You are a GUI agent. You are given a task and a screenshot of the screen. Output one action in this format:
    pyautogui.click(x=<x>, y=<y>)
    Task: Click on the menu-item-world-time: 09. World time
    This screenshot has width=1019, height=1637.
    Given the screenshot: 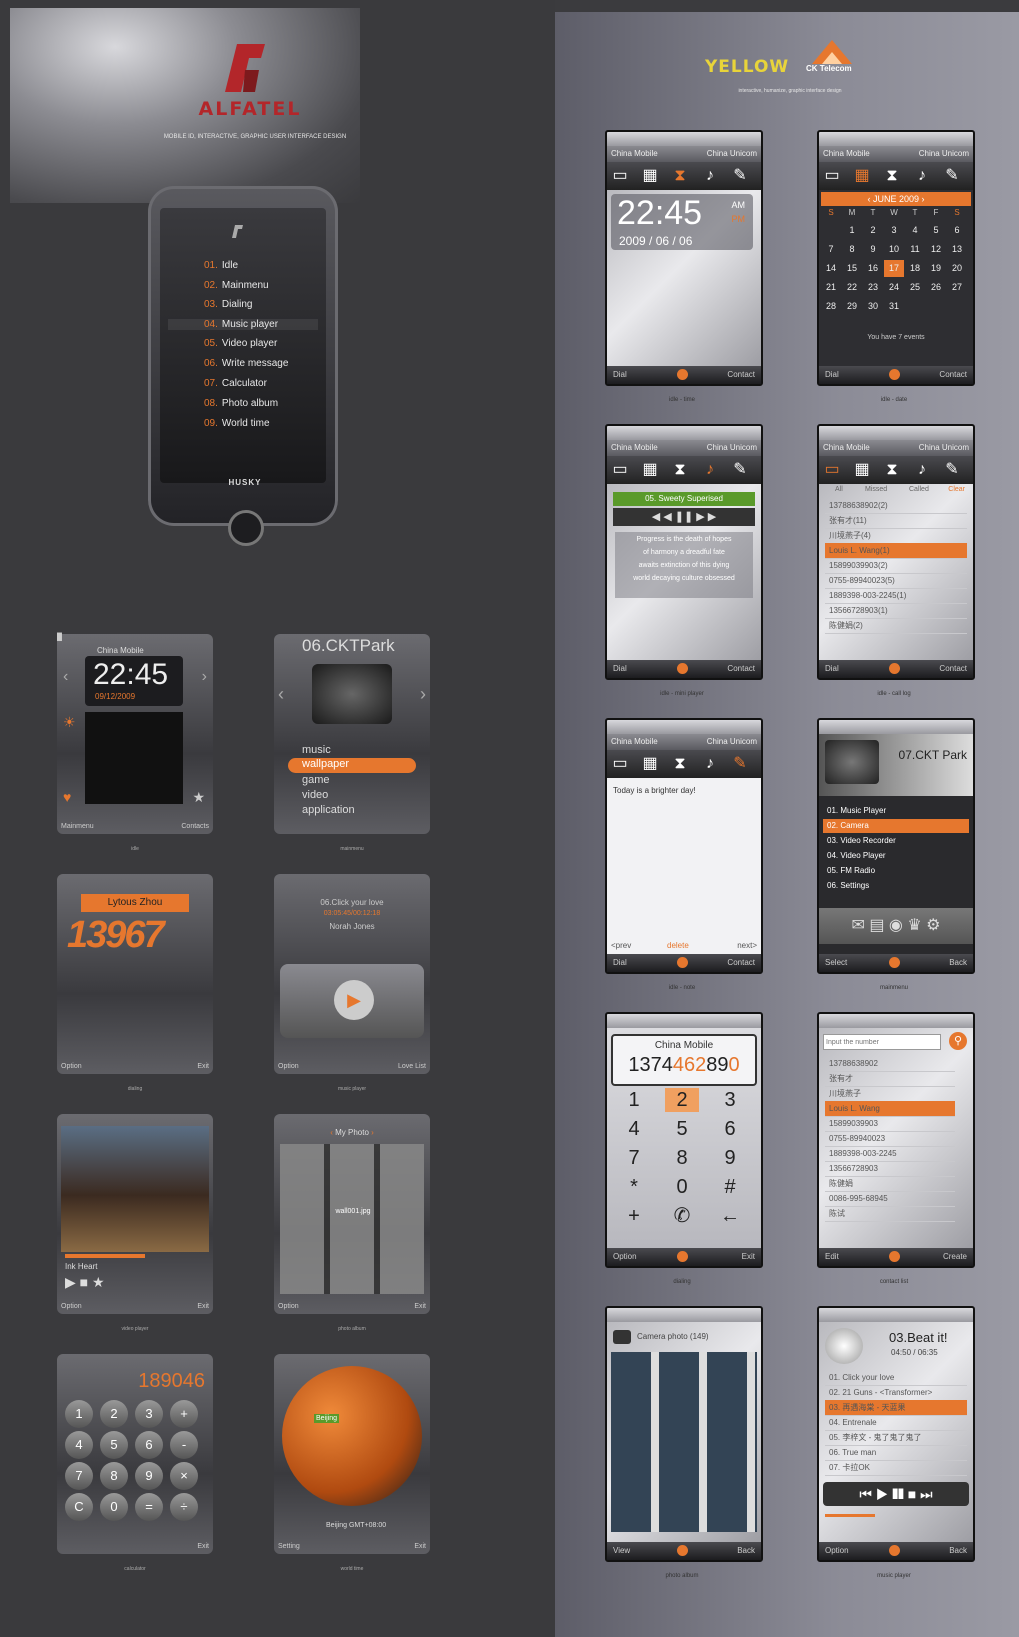 What is the action you would take?
    pyautogui.click(x=237, y=423)
    